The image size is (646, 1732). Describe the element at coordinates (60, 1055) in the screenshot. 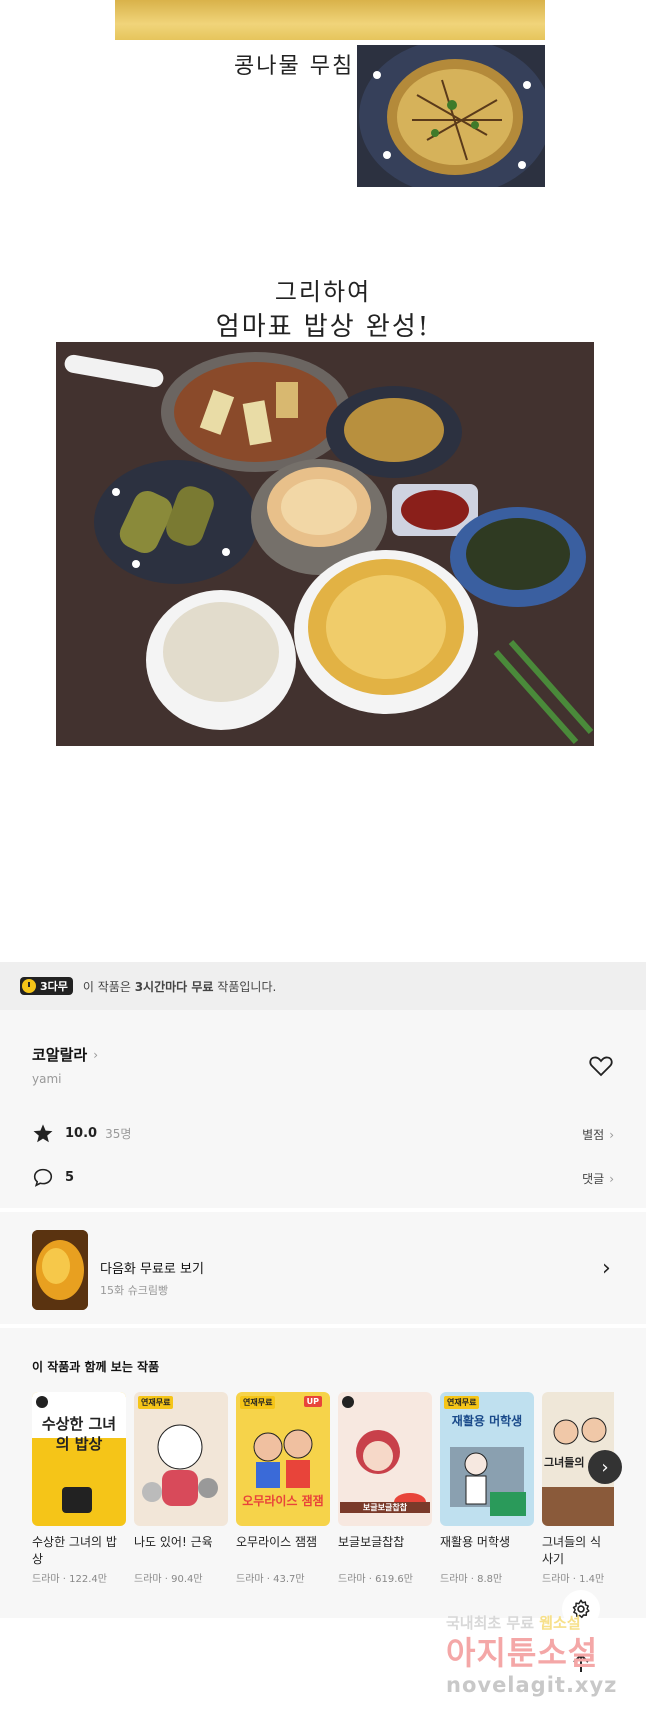

I see `work-title: 코알랄라` at that location.